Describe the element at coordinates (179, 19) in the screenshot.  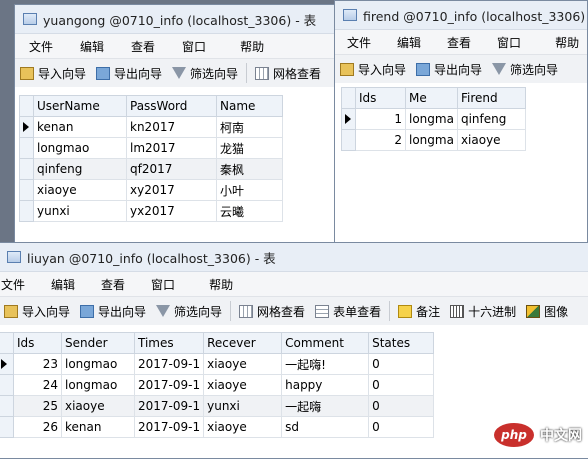
I see `yuangong-titlebar: yuangong @0710_info (localhost_3306) - 表` at that location.